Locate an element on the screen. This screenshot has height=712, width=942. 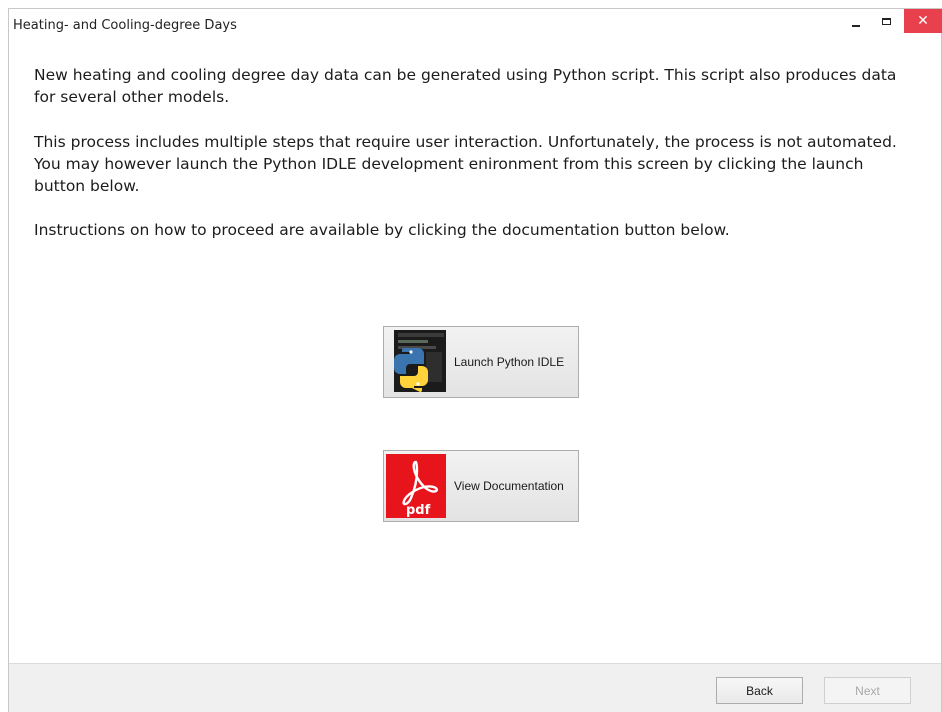
docs-button-label: View Documentation is located at coordinates (509, 486).